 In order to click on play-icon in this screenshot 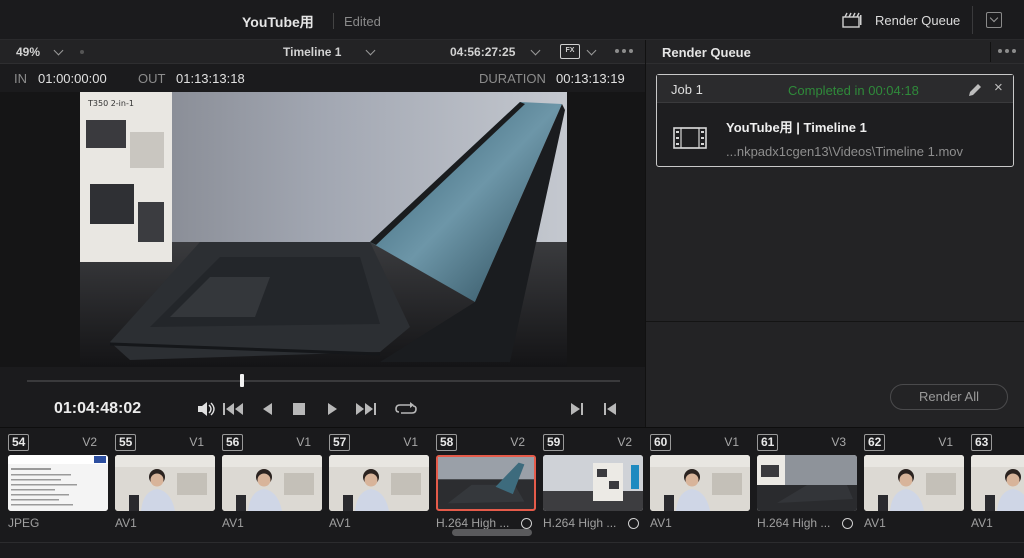, I will do `click(332, 409)`.